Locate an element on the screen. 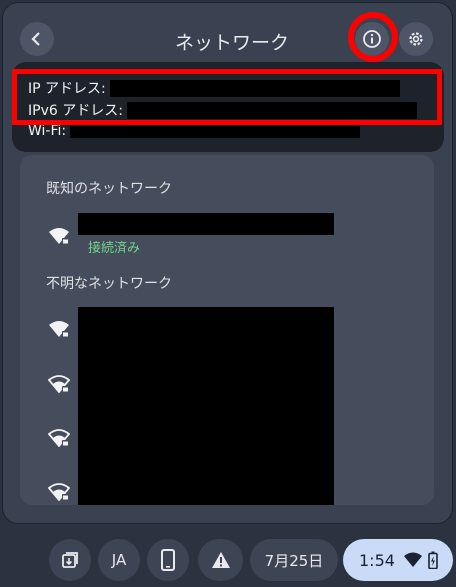 The width and height of the screenshot is (456, 587). back-button is located at coordinates (37, 39).